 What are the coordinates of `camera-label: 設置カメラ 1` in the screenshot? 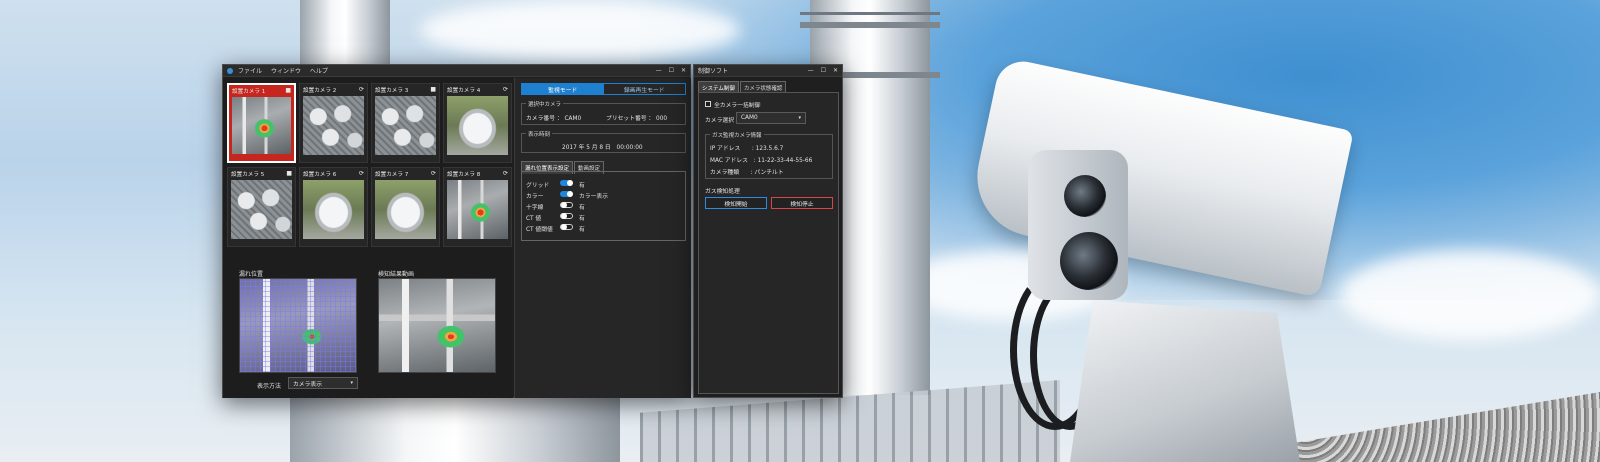 It's located at (249, 92).